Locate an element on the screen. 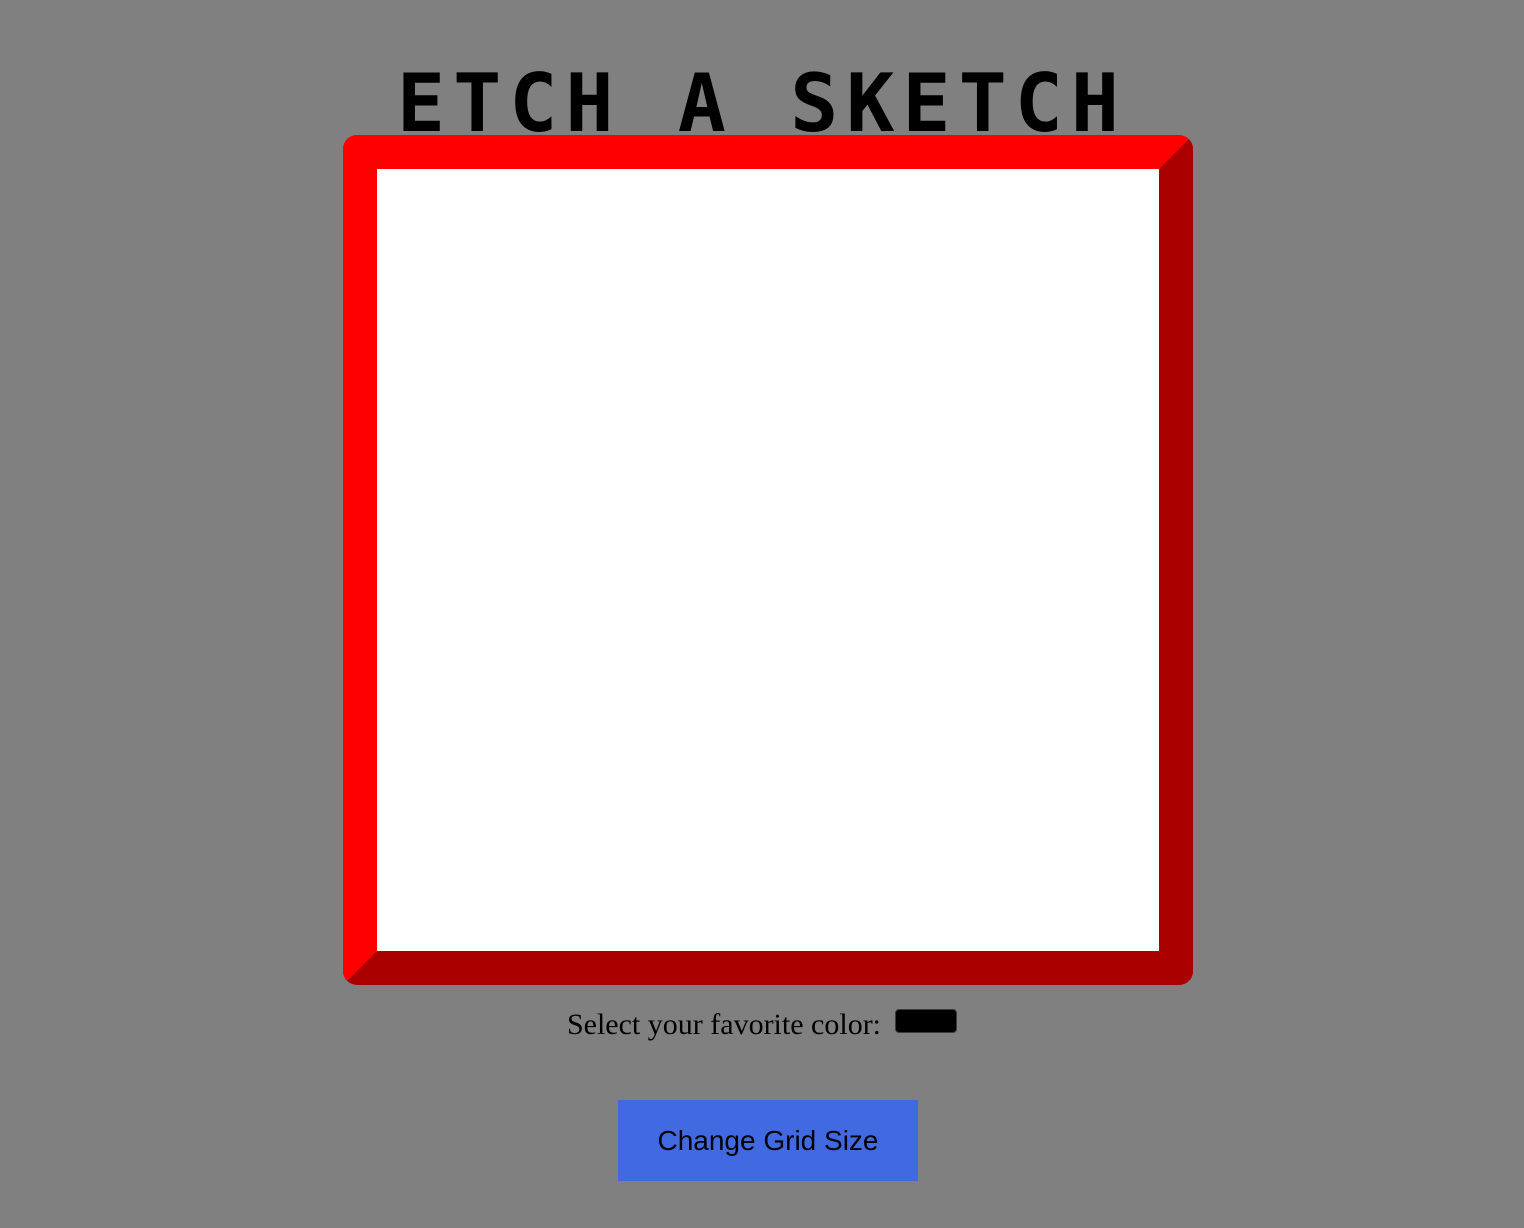  color-picker-label: Select your favorite color: is located at coordinates (724, 1024).